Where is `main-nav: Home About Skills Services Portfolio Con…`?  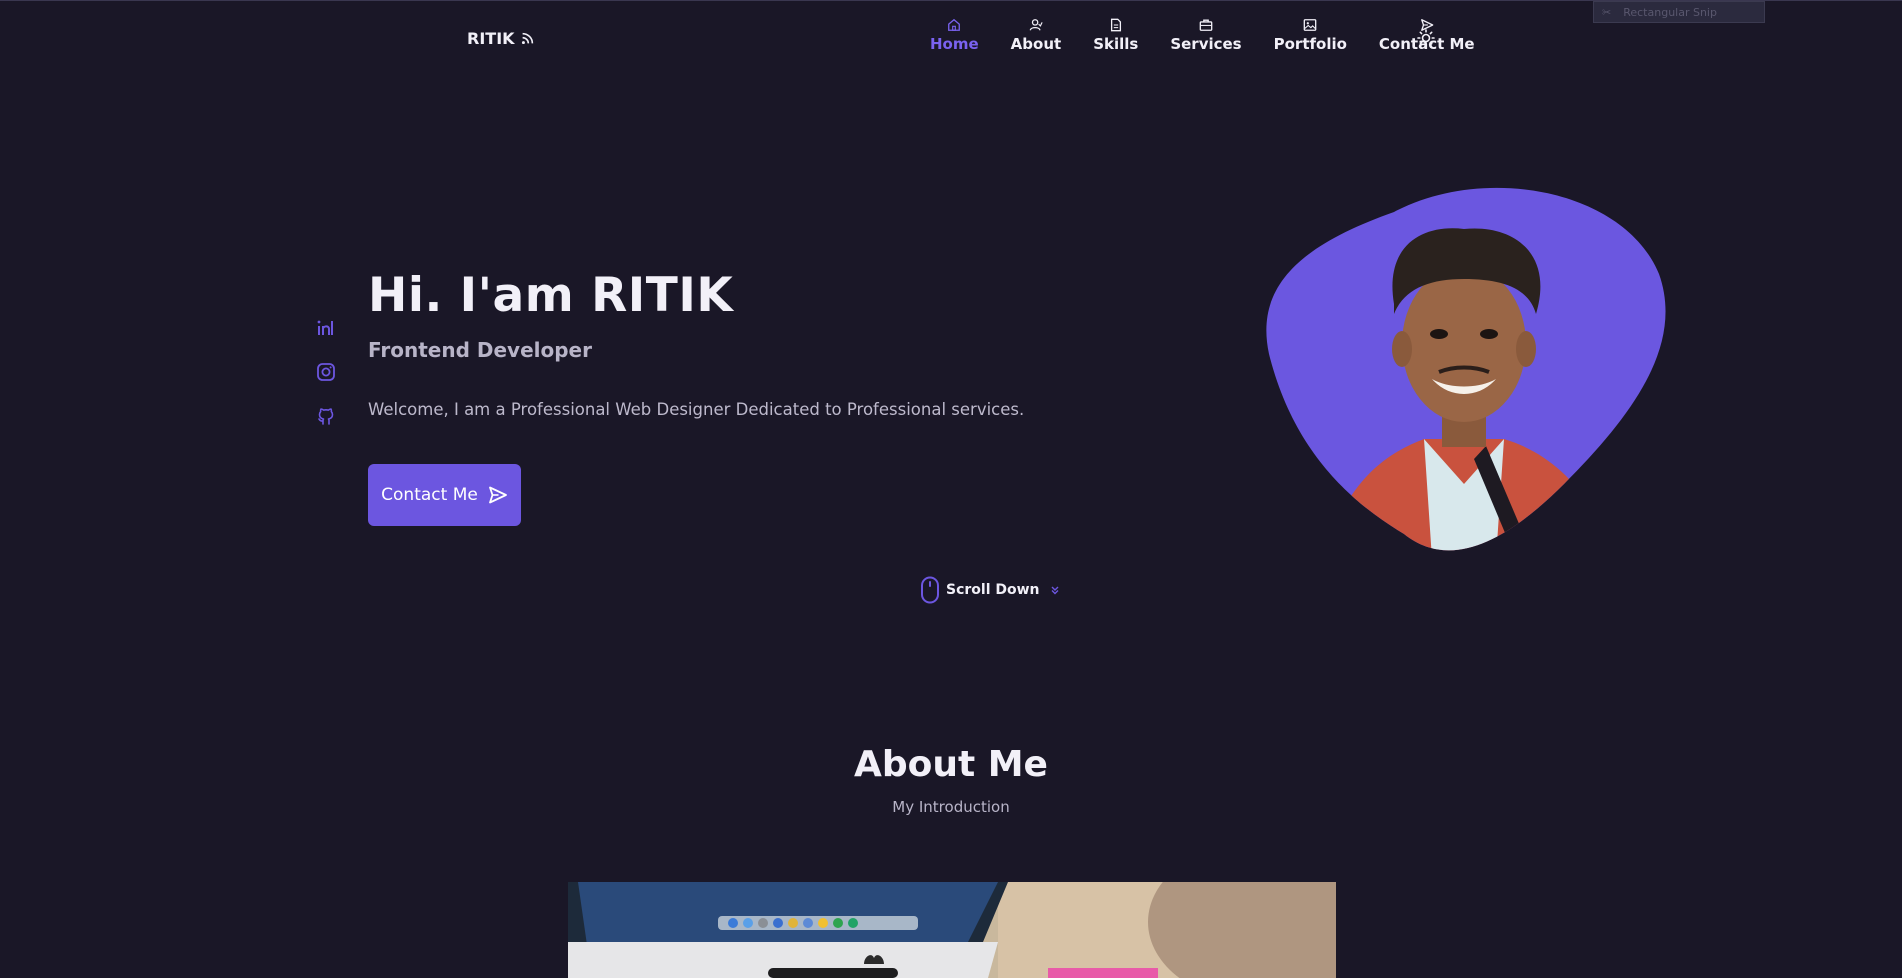 main-nav: Home About Skills Services Portfolio Con… is located at coordinates (1202, 35).